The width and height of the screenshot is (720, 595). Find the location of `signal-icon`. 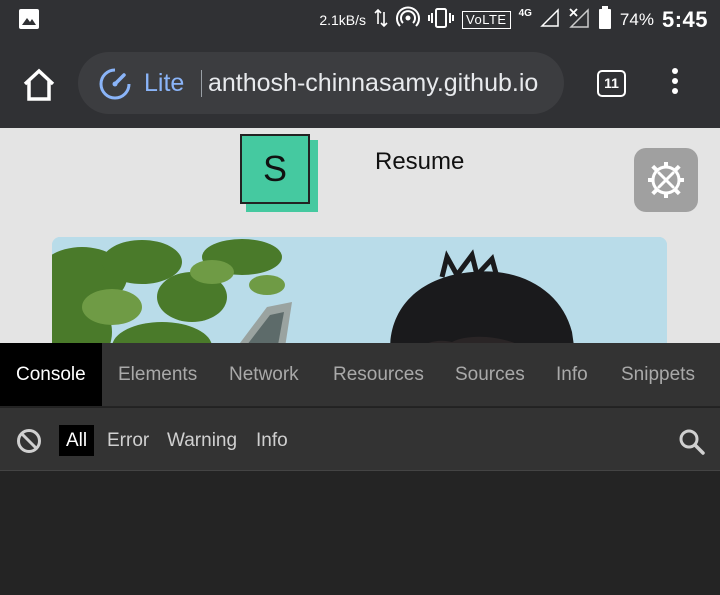

signal-icon is located at coordinates (550, 20).